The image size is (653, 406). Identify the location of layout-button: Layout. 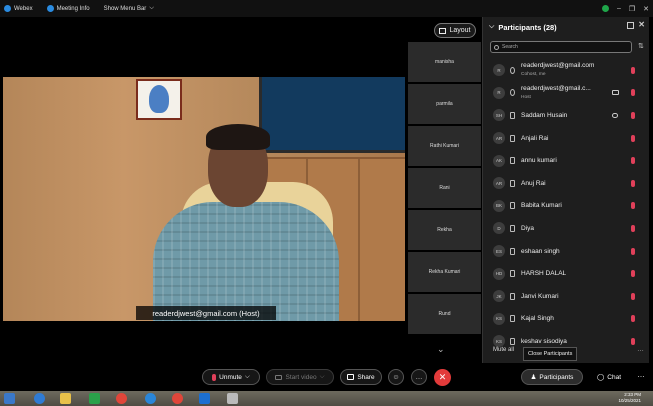
(455, 30).